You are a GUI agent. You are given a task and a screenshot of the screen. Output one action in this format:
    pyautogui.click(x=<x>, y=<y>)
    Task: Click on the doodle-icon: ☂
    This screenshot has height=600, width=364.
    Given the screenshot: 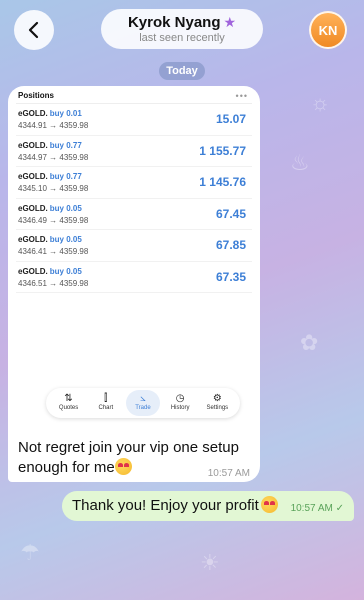 What is the action you would take?
    pyautogui.click(x=30, y=552)
    